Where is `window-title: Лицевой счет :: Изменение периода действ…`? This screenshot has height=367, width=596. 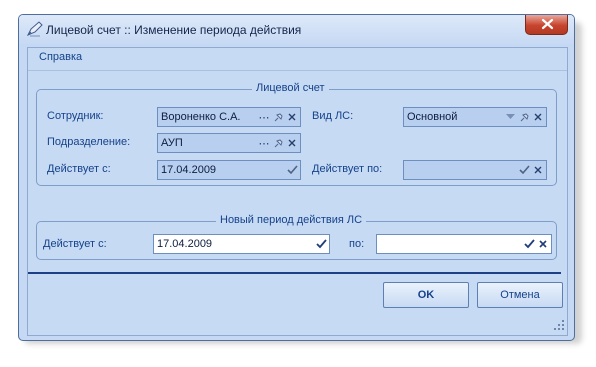 window-title: Лицевой счет :: Изменение периода действ… is located at coordinates (174, 30).